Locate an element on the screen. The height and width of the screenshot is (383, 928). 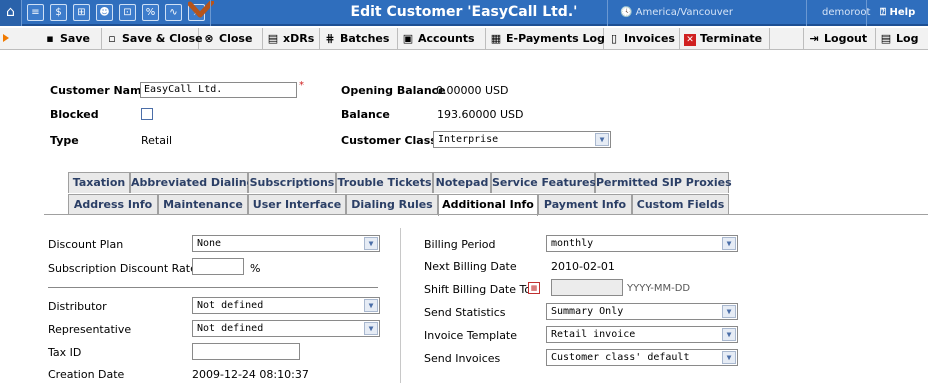
tab-subscriptions: Subscriptions is located at coordinates (292, 182).